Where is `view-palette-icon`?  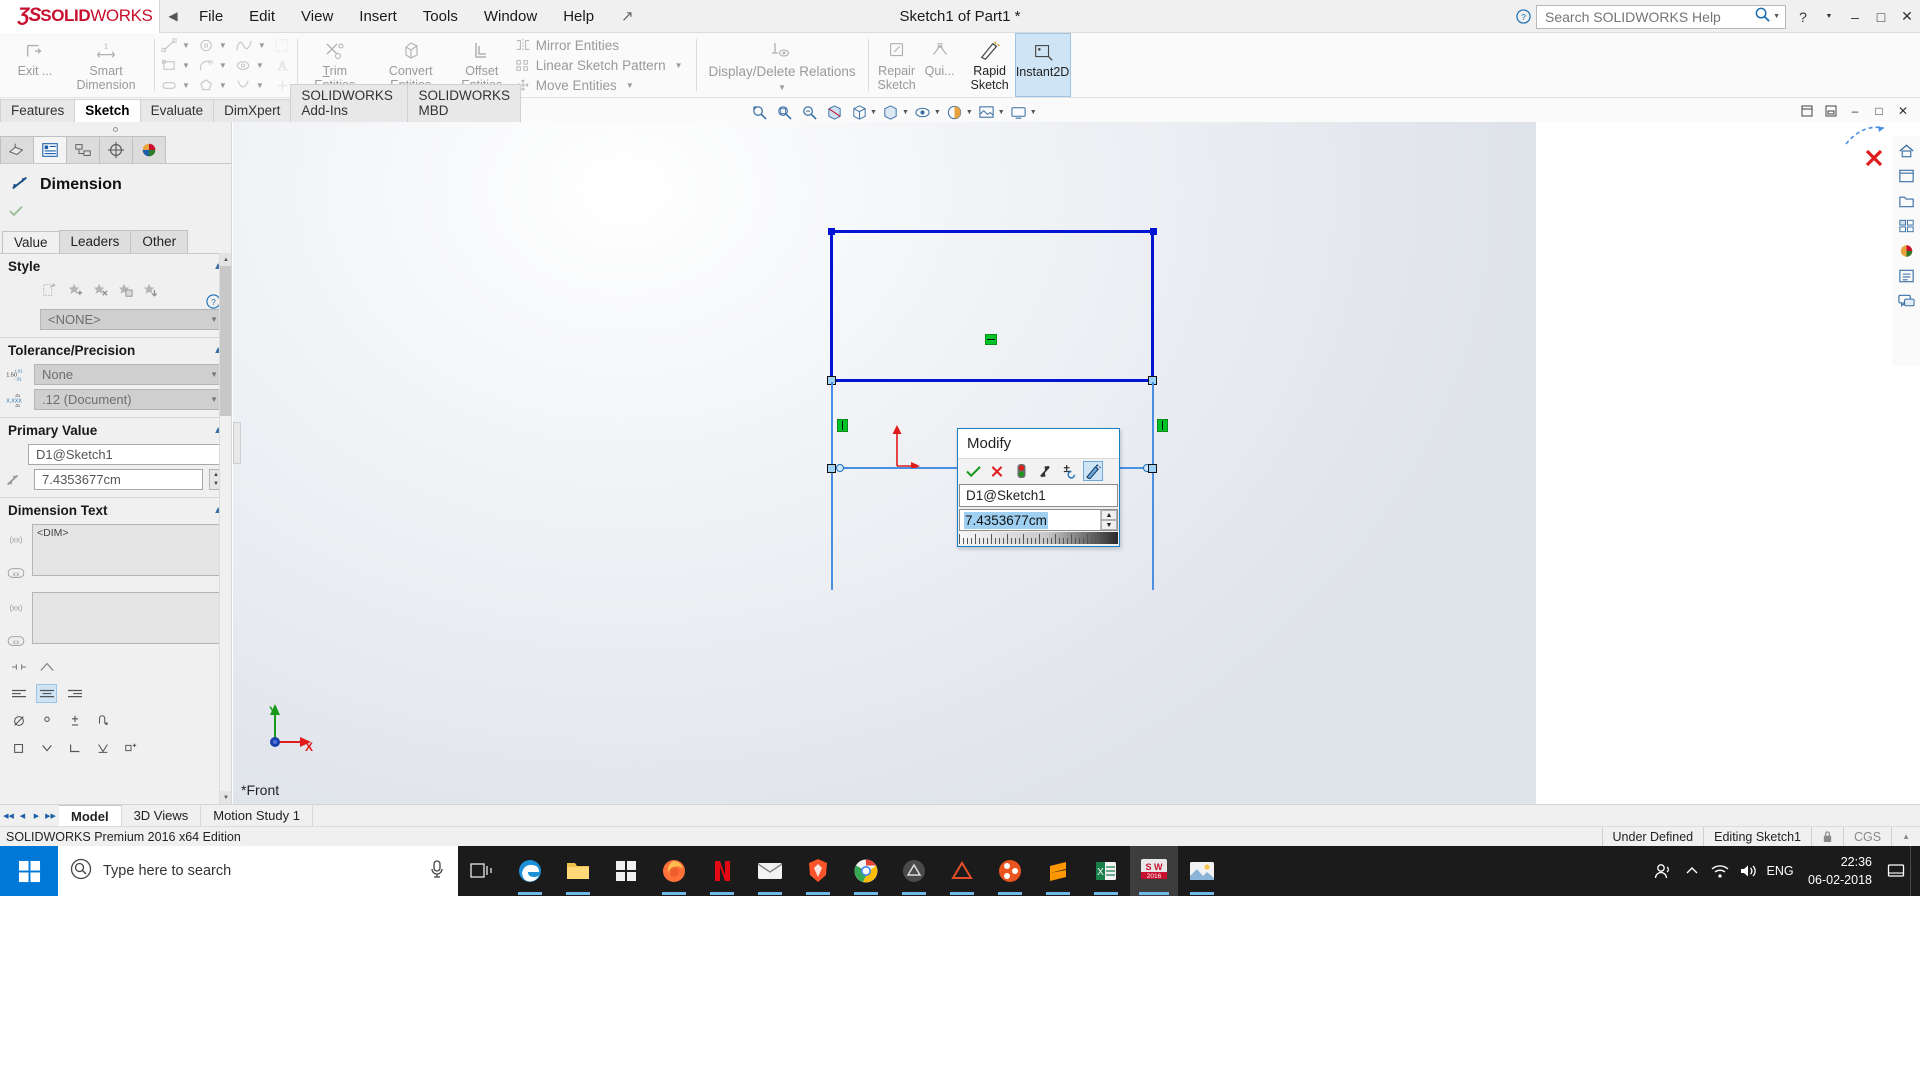
view-palette-icon is located at coordinates (1906, 226).